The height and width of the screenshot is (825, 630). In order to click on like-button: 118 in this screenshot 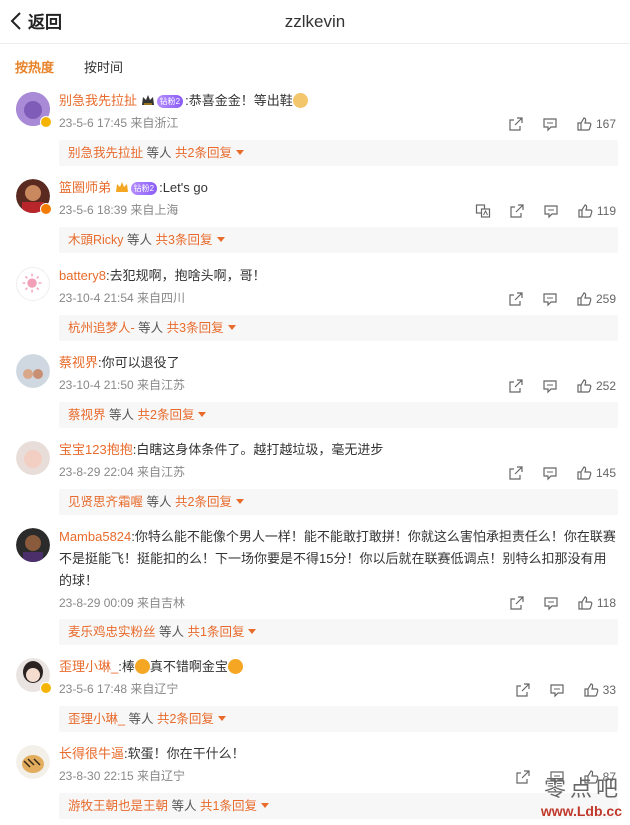, I will do `click(596, 603)`.